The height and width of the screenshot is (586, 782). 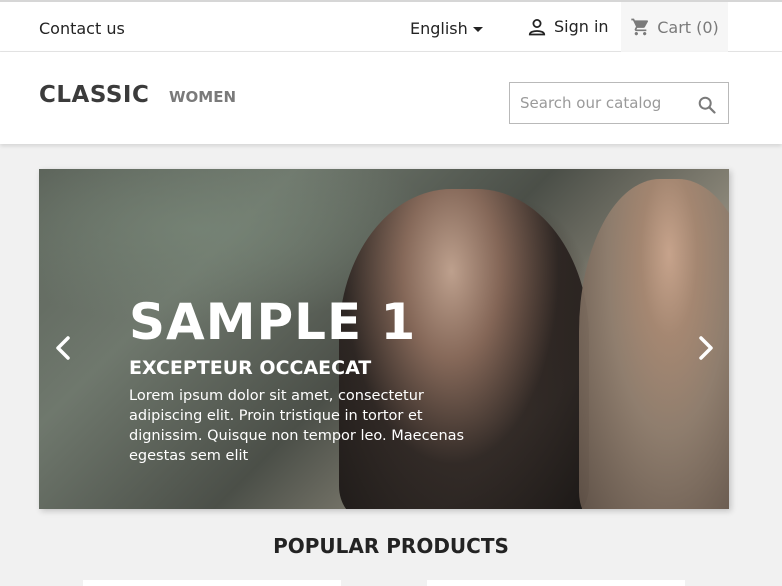 I want to click on contact-us-link: Contact us, so click(x=82, y=28).